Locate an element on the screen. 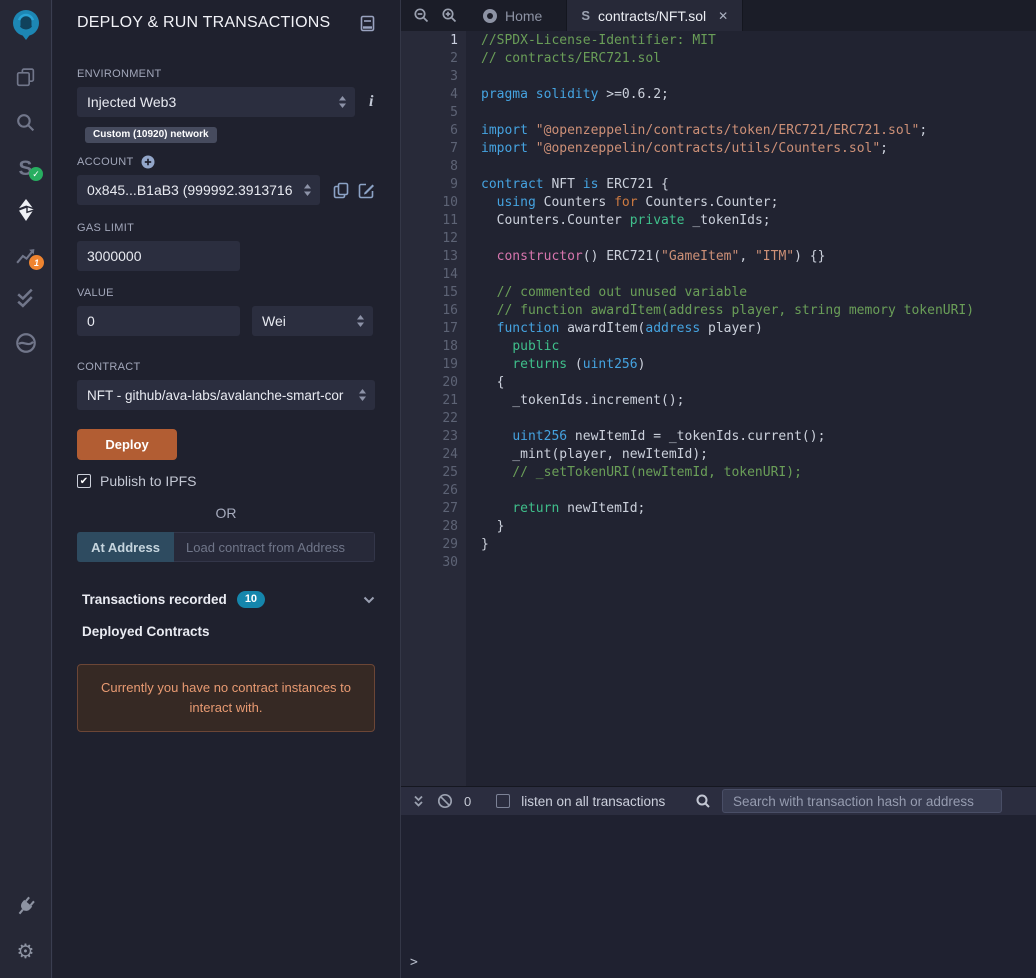 This screenshot has width=1036, height=978. code-line: returns (uint256) is located at coordinates (579, 364).